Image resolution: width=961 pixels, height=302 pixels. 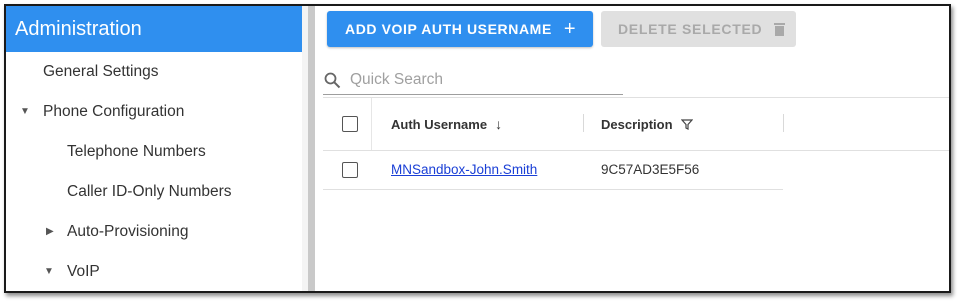 What do you see at coordinates (114, 111) in the screenshot?
I see `sidebar-item-label: Phone Configuration` at bounding box center [114, 111].